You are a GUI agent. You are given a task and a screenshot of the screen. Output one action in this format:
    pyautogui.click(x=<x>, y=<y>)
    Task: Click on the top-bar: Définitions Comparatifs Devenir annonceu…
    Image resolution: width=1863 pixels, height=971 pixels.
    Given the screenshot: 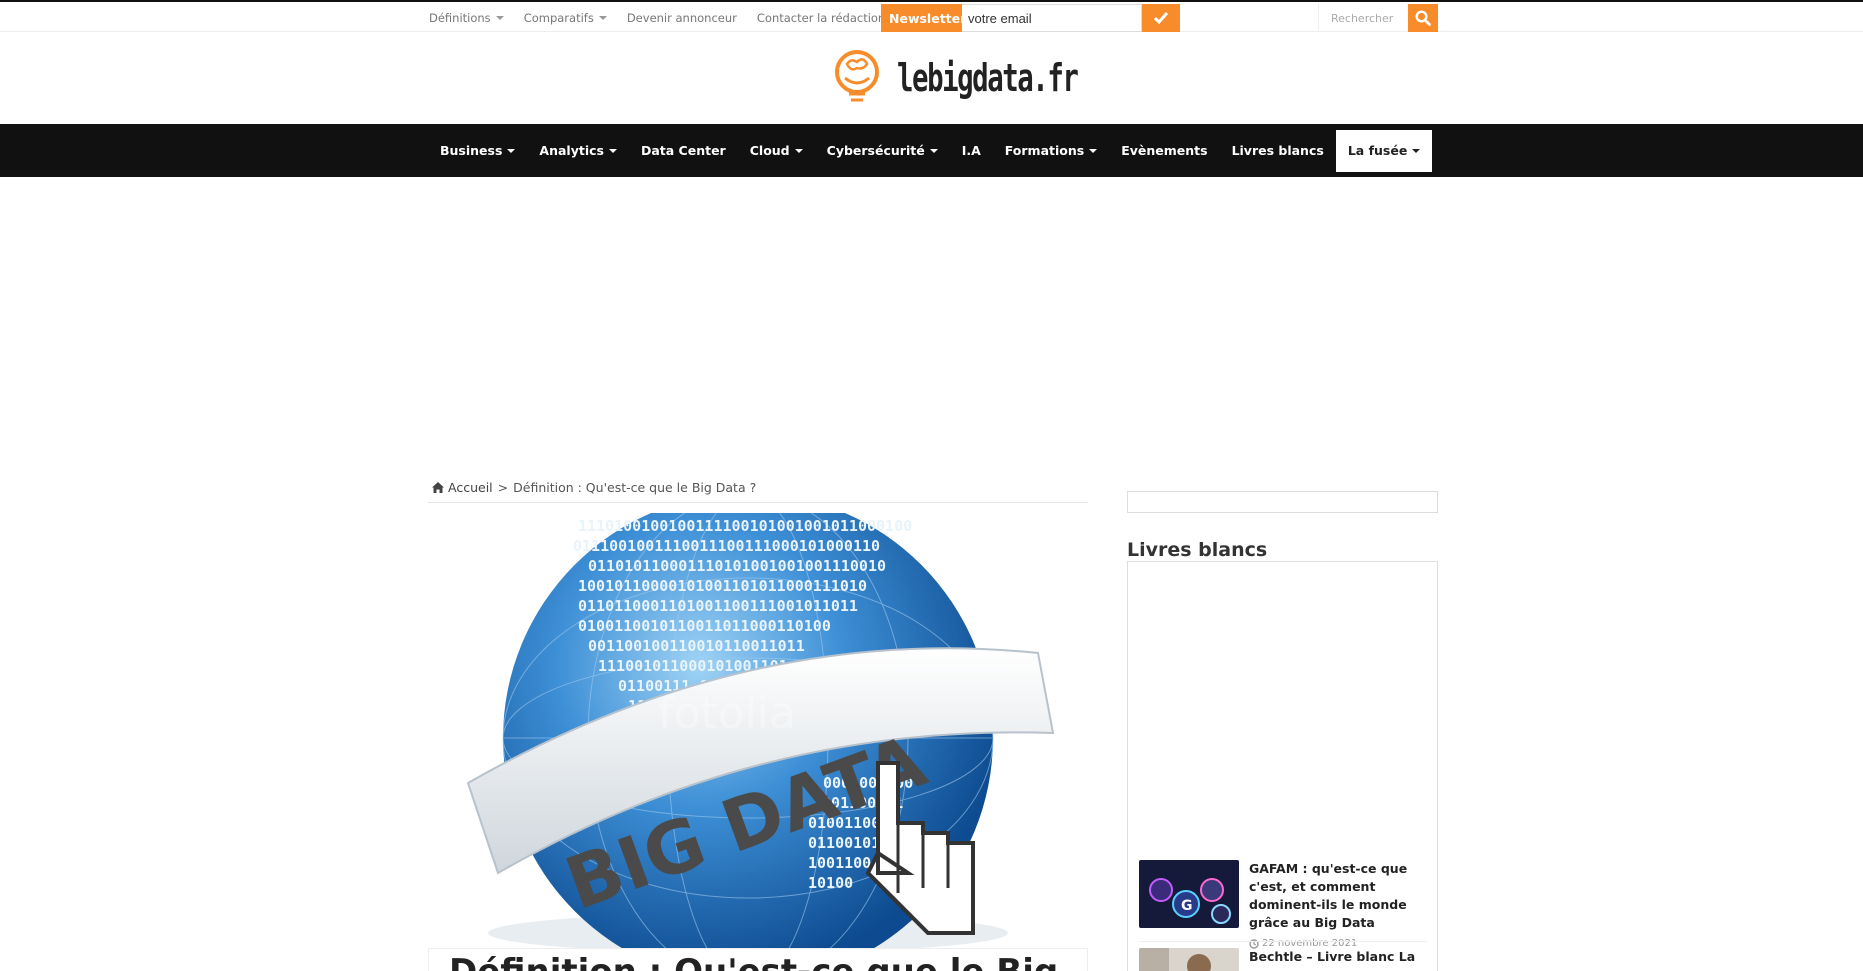 What is the action you would take?
    pyautogui.click(x=931, y=16)
    